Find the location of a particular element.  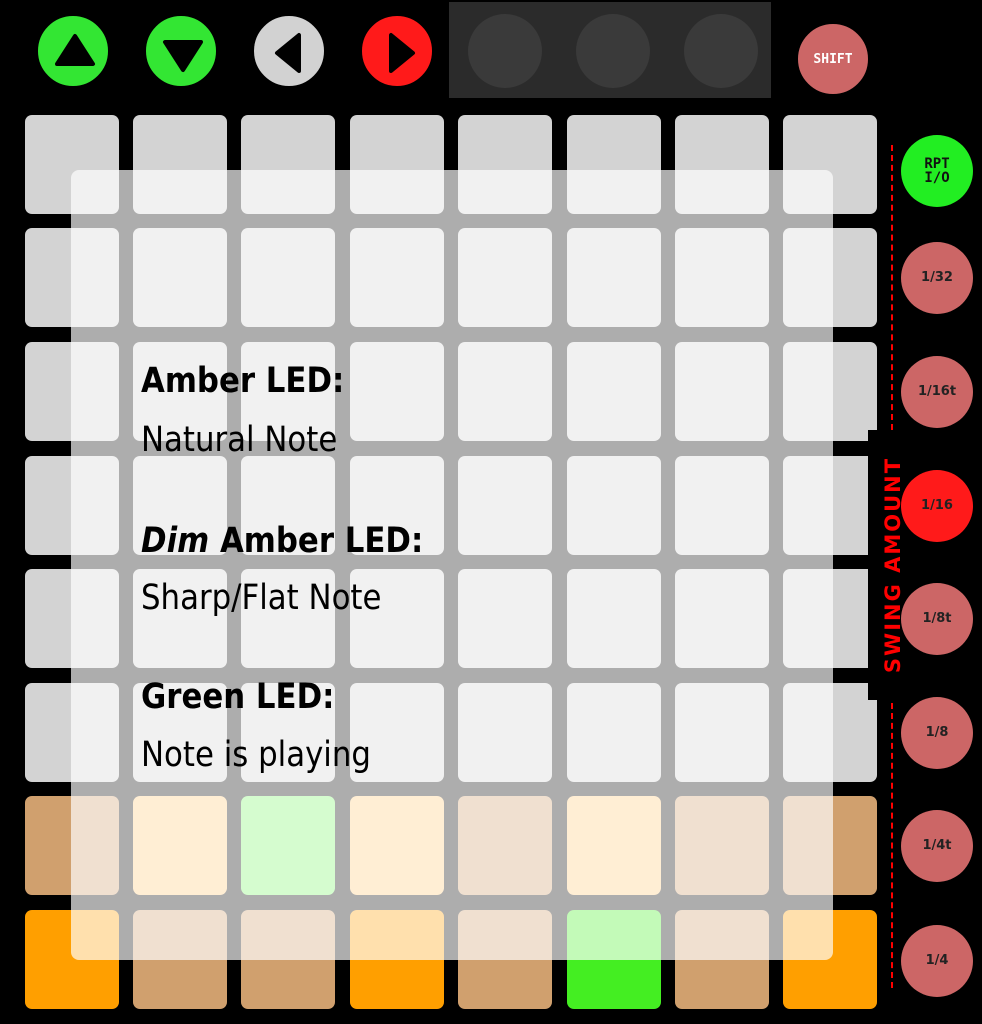

amber-led-title: Amber LED: is located at coordinates (243, 381).